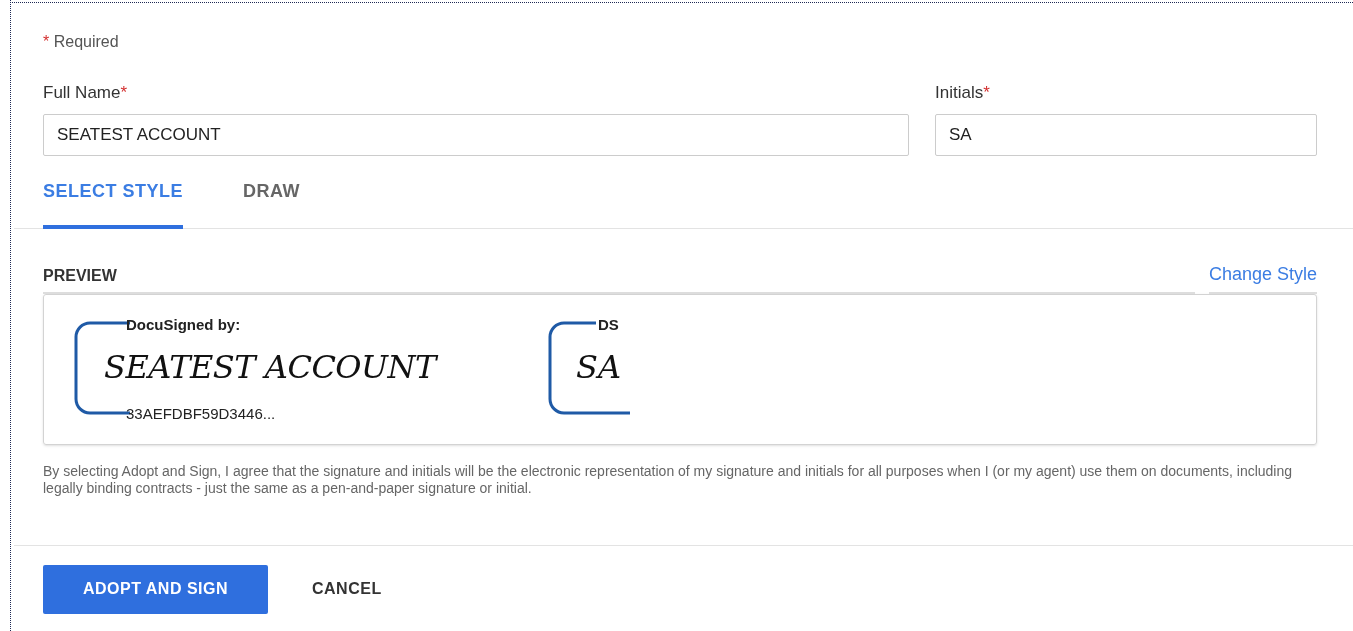 The width and height of the screenshot is (1353, 631). What do you see at coordinates (86, 93) in the screenshot?
I see `field-label: Full Name*` at bounding box center [86, 93].